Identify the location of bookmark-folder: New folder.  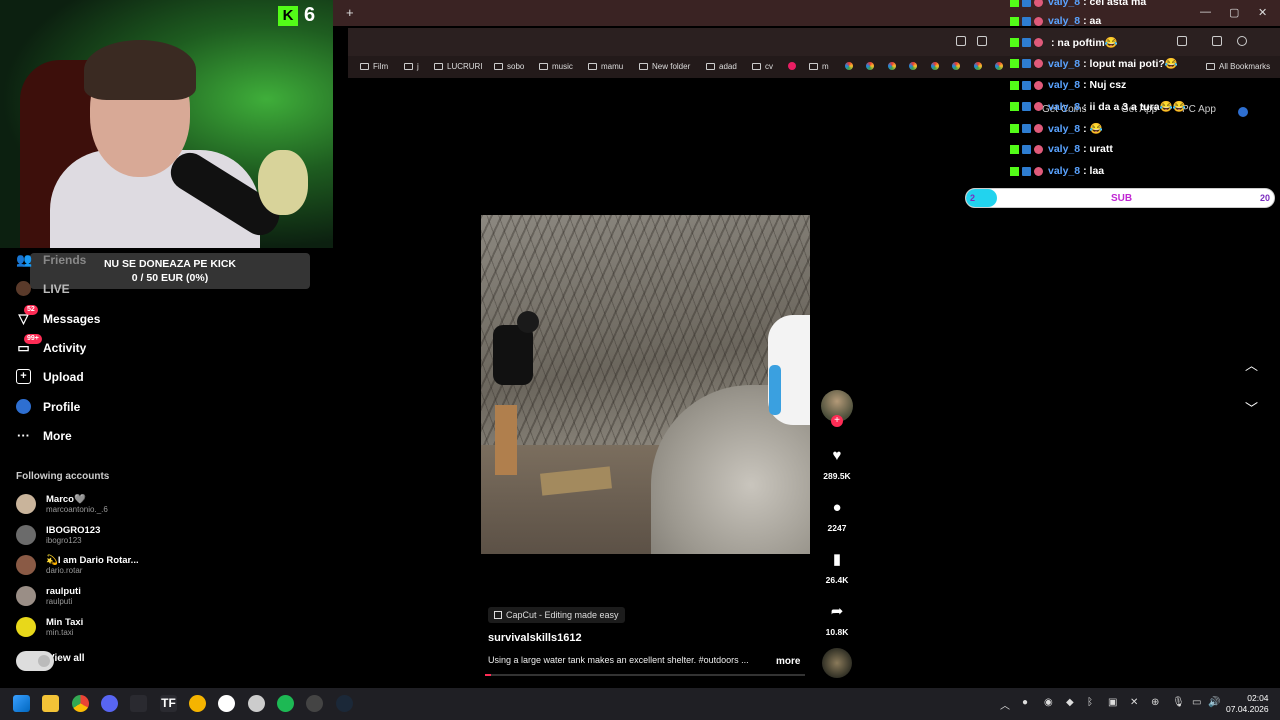
(664, 66).